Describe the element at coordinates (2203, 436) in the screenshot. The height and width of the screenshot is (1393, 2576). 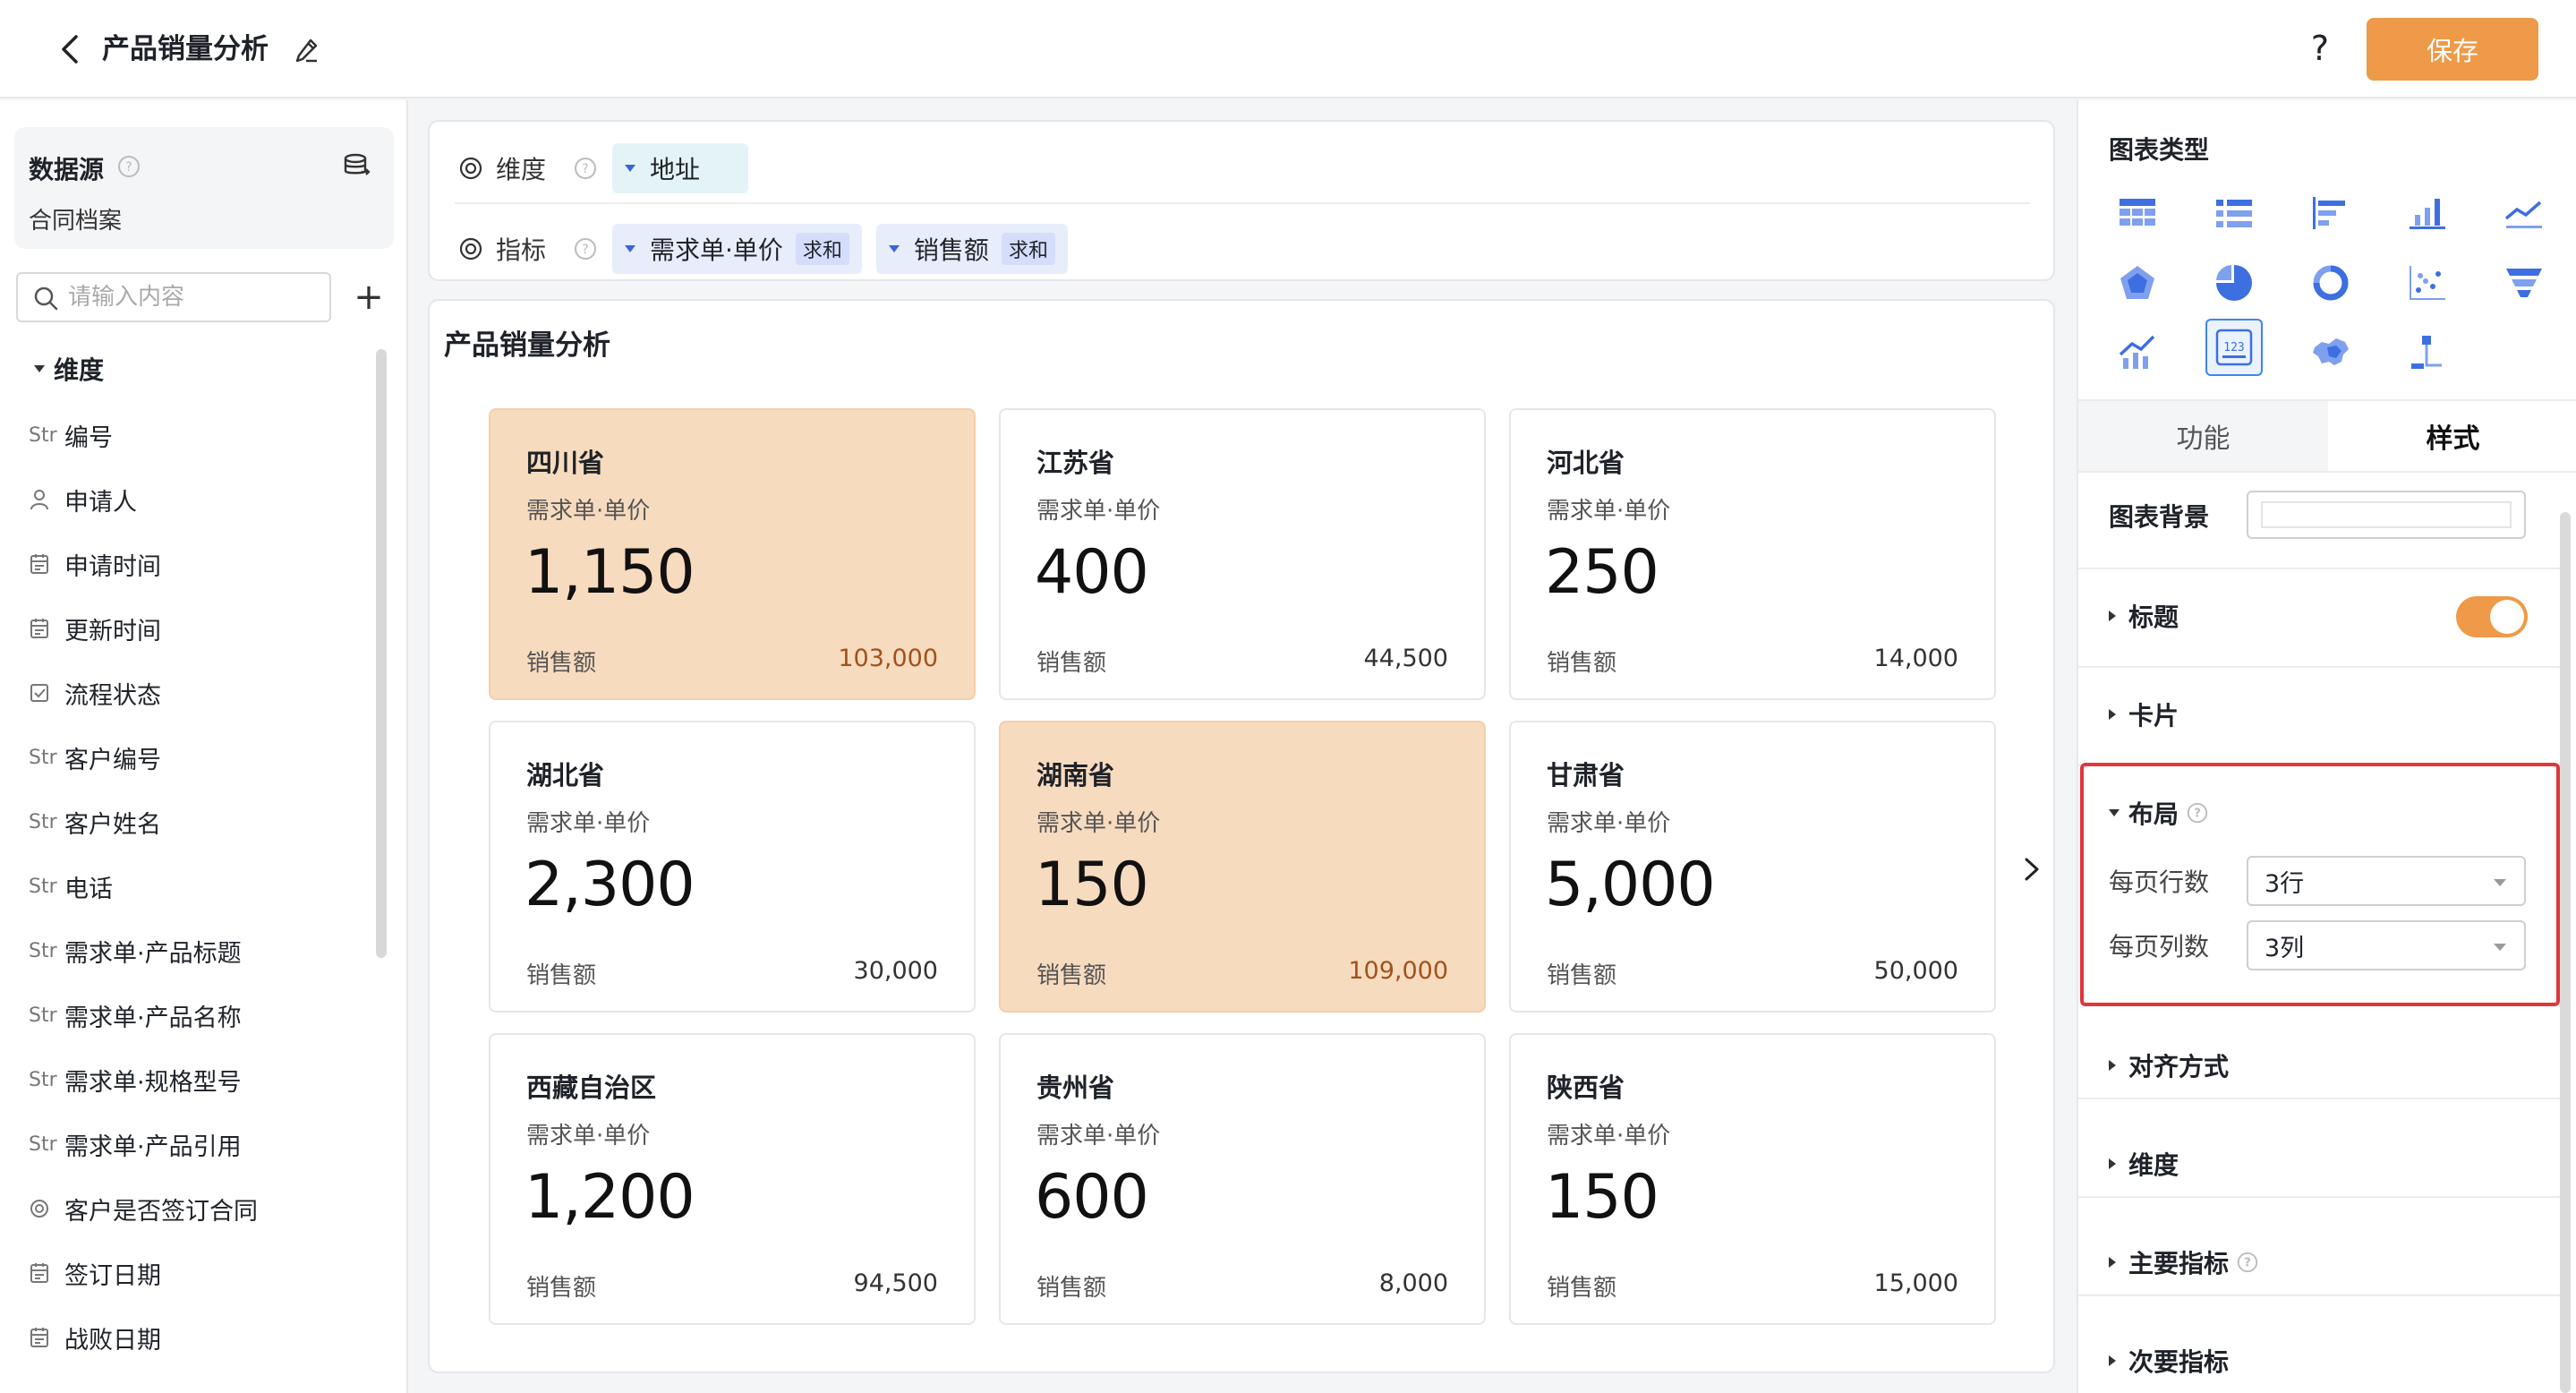
I see `tab-function: 功能` at that location.